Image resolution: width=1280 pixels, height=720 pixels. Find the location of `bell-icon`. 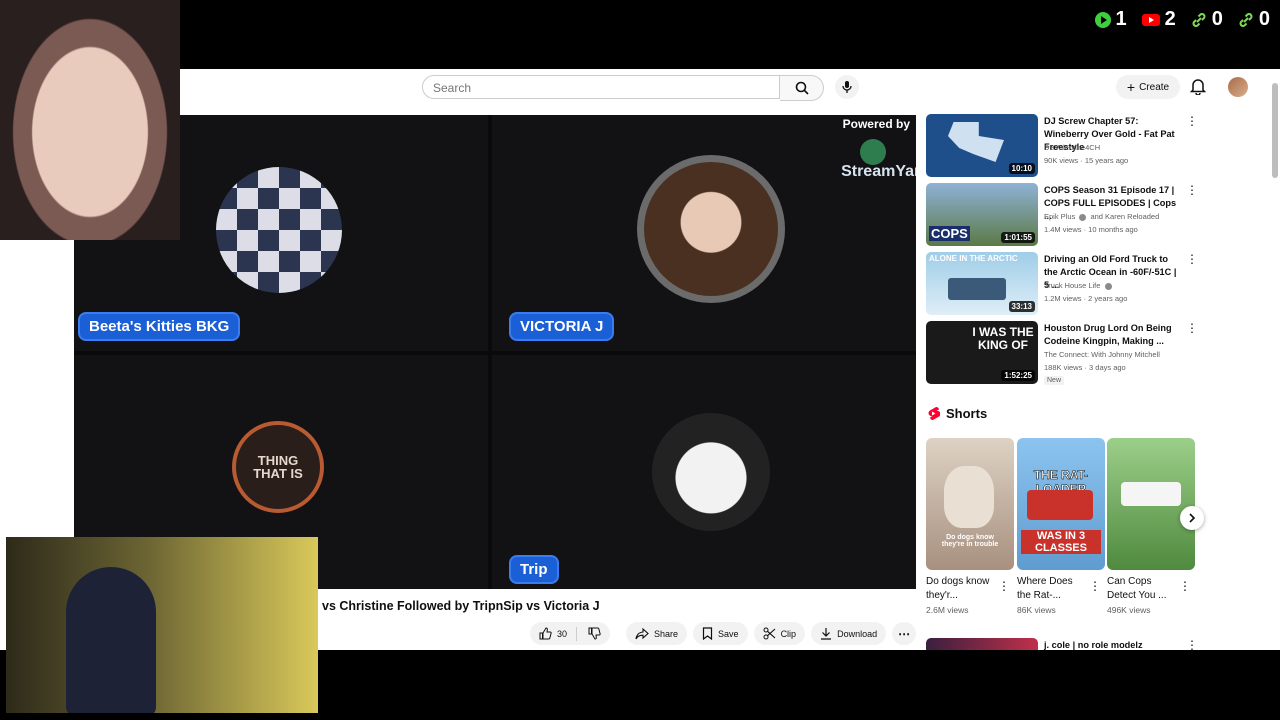

bell-icon is located at coordinates (1198, 87).